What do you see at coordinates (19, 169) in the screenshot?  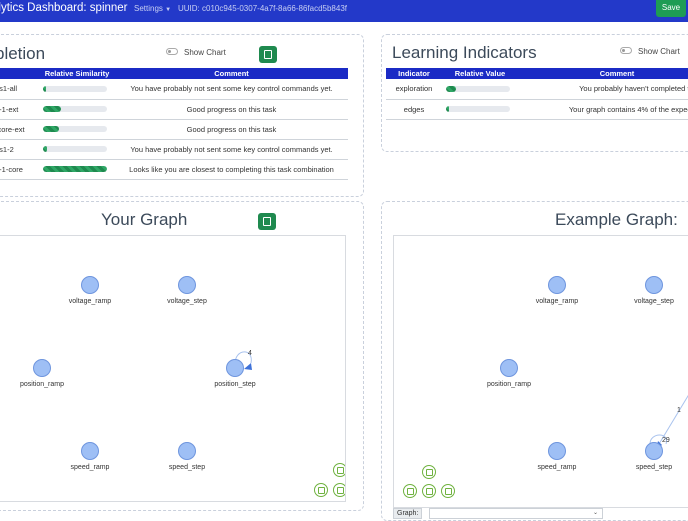 I see `row-name: 1-1-core` at bounding box center [19, 169].